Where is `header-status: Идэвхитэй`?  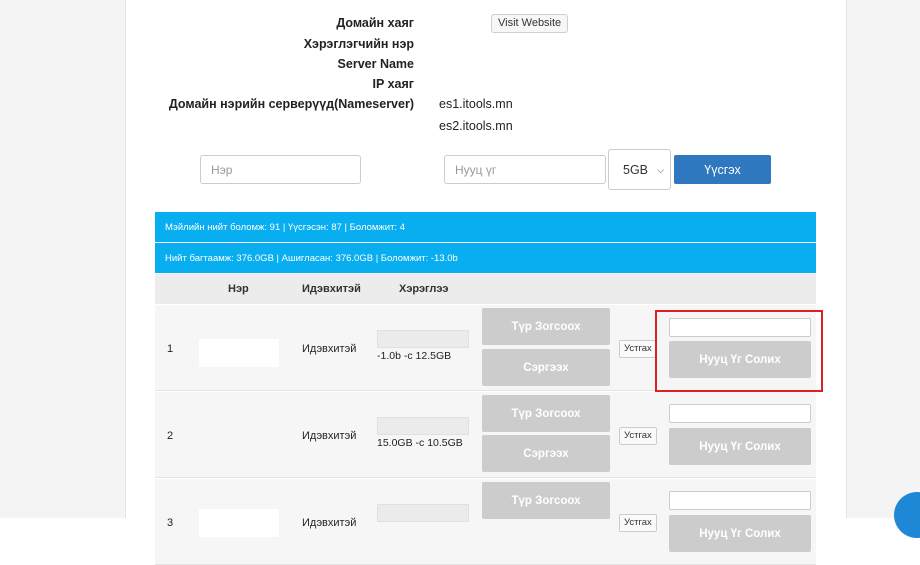 header-status: Идэвхитэй is located at coordinates (331, 289).